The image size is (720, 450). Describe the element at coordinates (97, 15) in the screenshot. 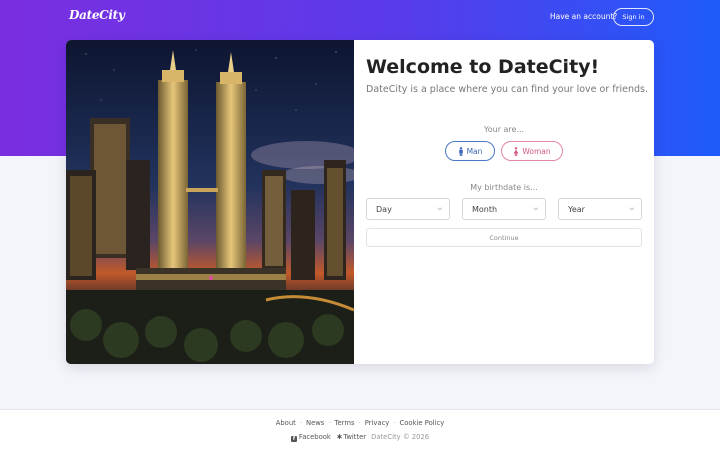

I see `logo: DateCity` at that location.